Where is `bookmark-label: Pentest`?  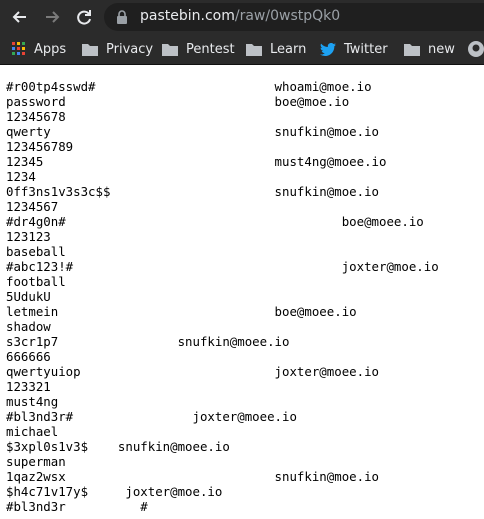
bookmark-label: Pentest is located at coordinates (210, 49).